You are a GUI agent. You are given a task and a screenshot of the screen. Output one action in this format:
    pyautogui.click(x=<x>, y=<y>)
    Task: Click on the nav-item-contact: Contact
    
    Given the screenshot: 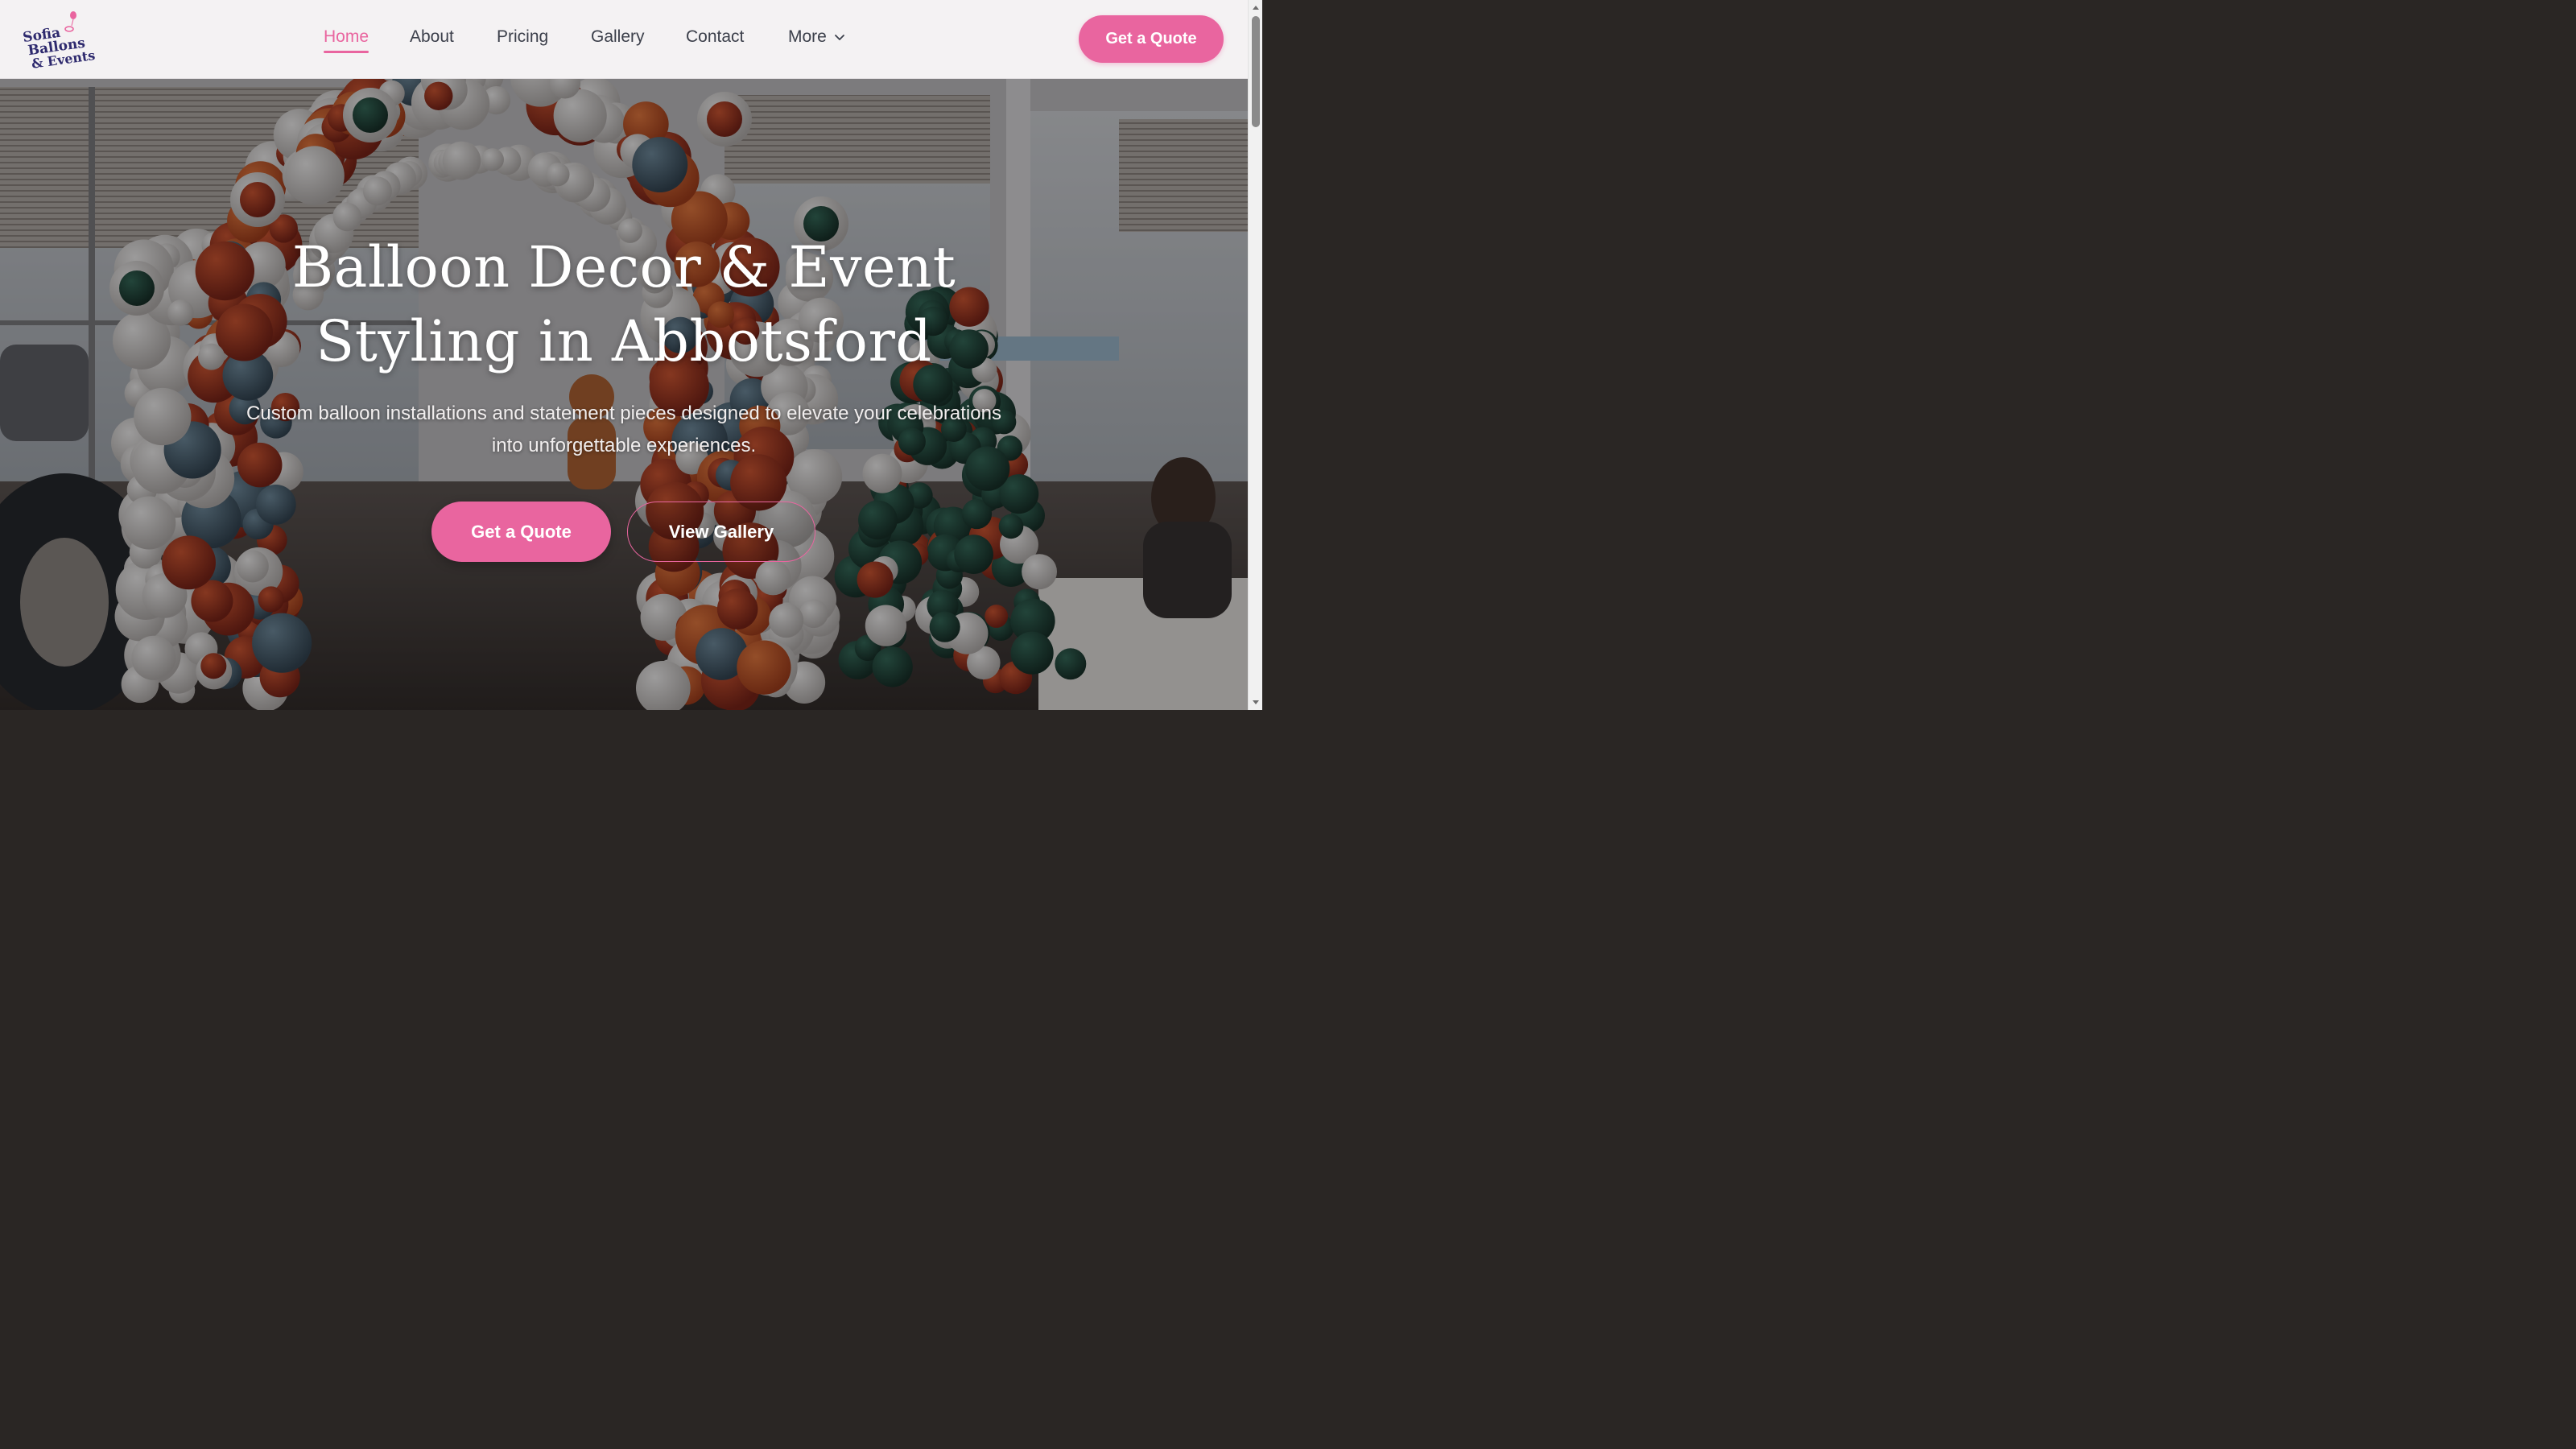 What is the action you would take?
    pyautogui.click(x=715, y=37)
    